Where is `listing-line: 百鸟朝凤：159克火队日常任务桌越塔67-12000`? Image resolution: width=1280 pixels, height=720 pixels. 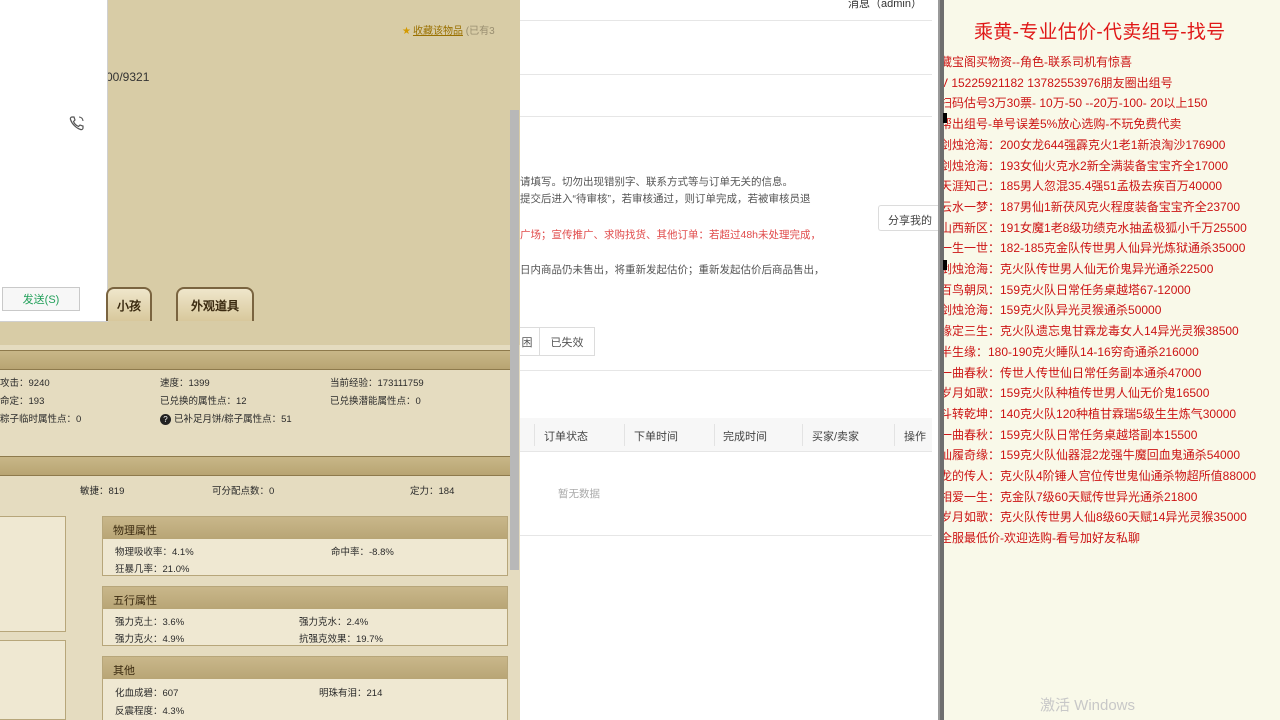 listing-line: 百鸟朝凤：159克火队日常任务桌越塔67-12000 is located at coordinates (1067, 289).